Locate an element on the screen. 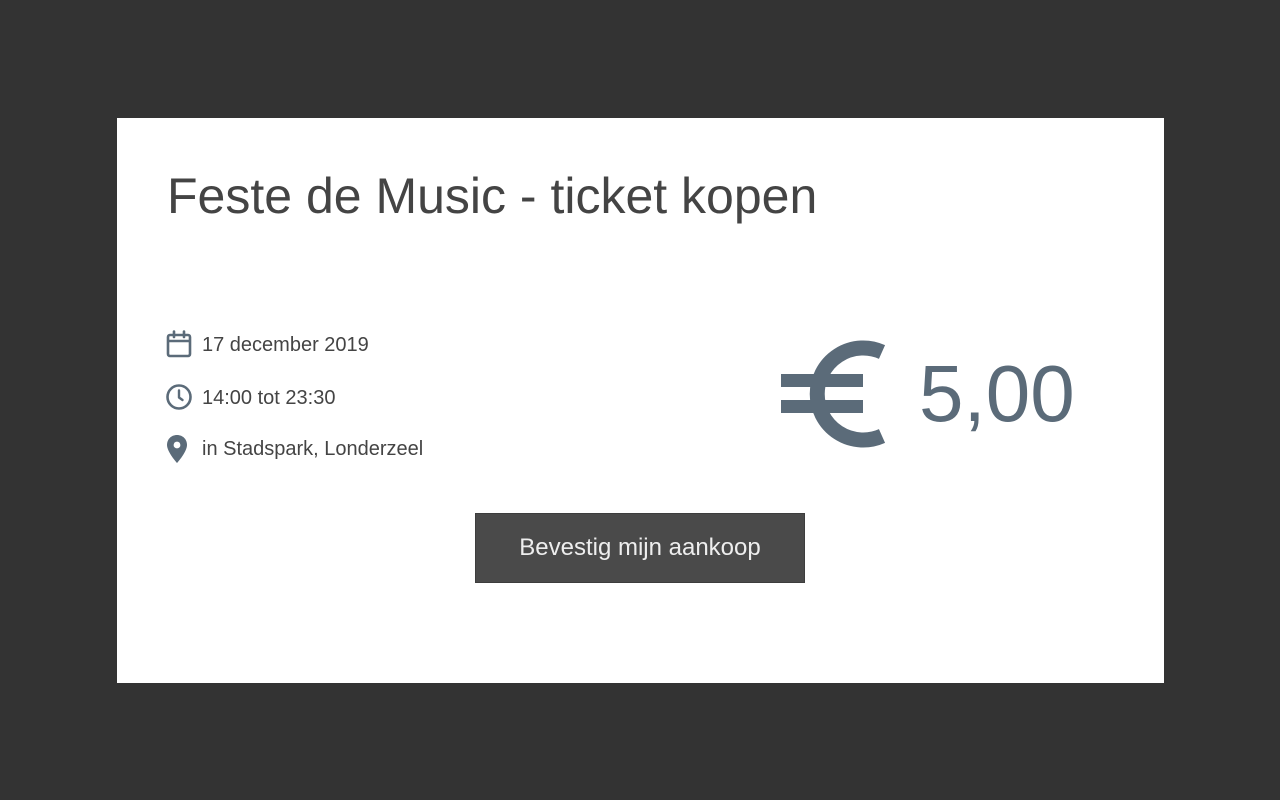 The image size is (1280, 800). clock-icon is located at coordinates (180, 398).